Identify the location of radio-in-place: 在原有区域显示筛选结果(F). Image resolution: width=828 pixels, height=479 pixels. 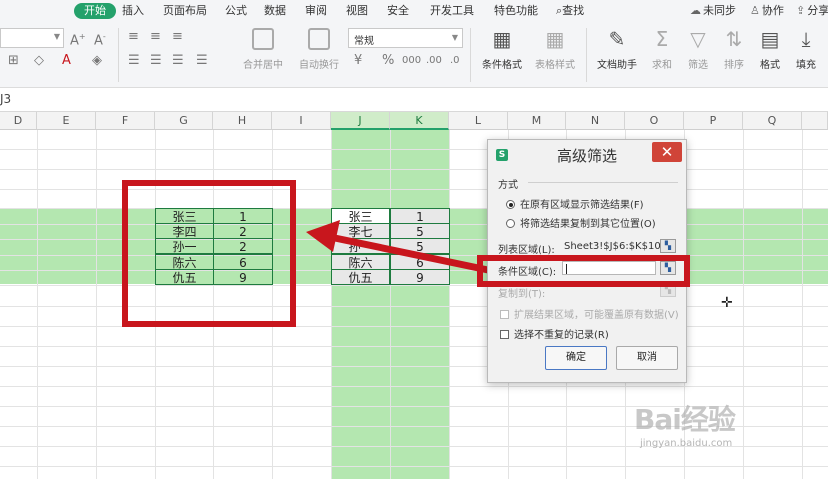
(575, 203).